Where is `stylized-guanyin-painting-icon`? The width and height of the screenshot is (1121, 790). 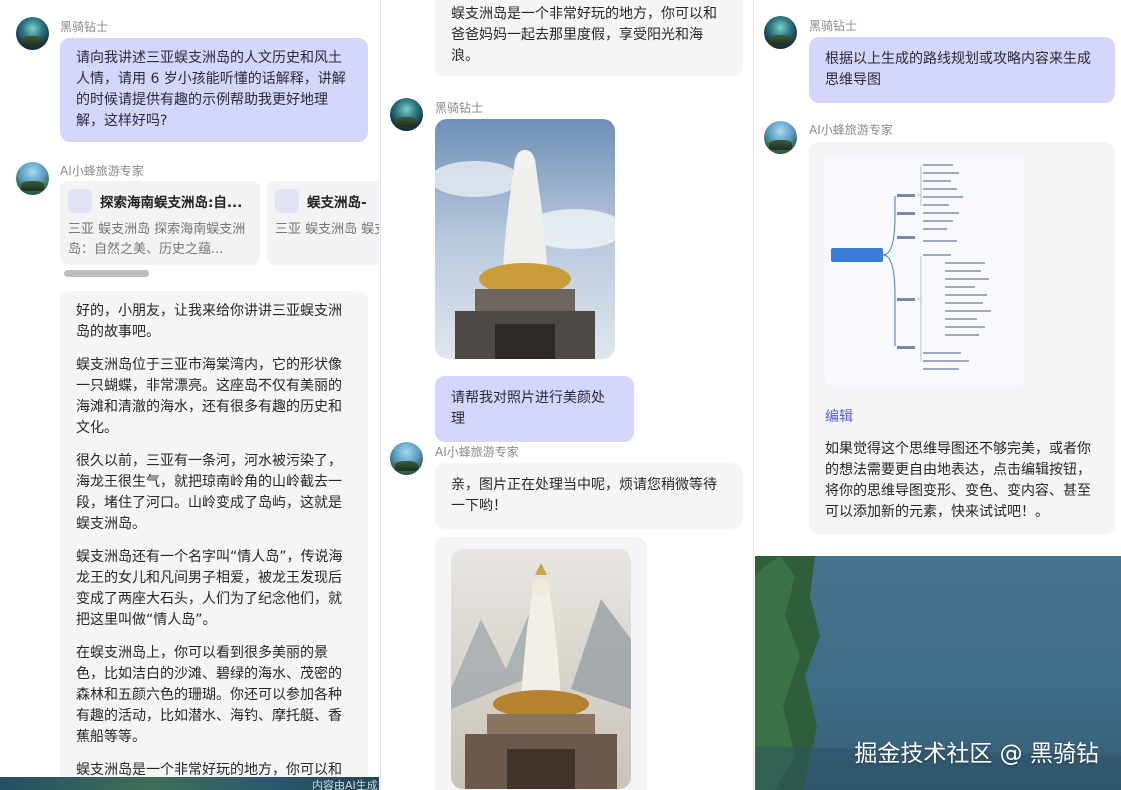 stylized-guanyin-painting-icon is located at coordinates (541, 669).